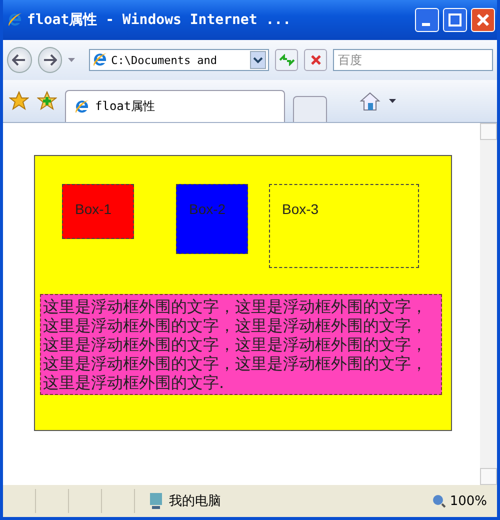 This screenshot has width=500, height=520. I want to click on close-icon, so click(483, 20).